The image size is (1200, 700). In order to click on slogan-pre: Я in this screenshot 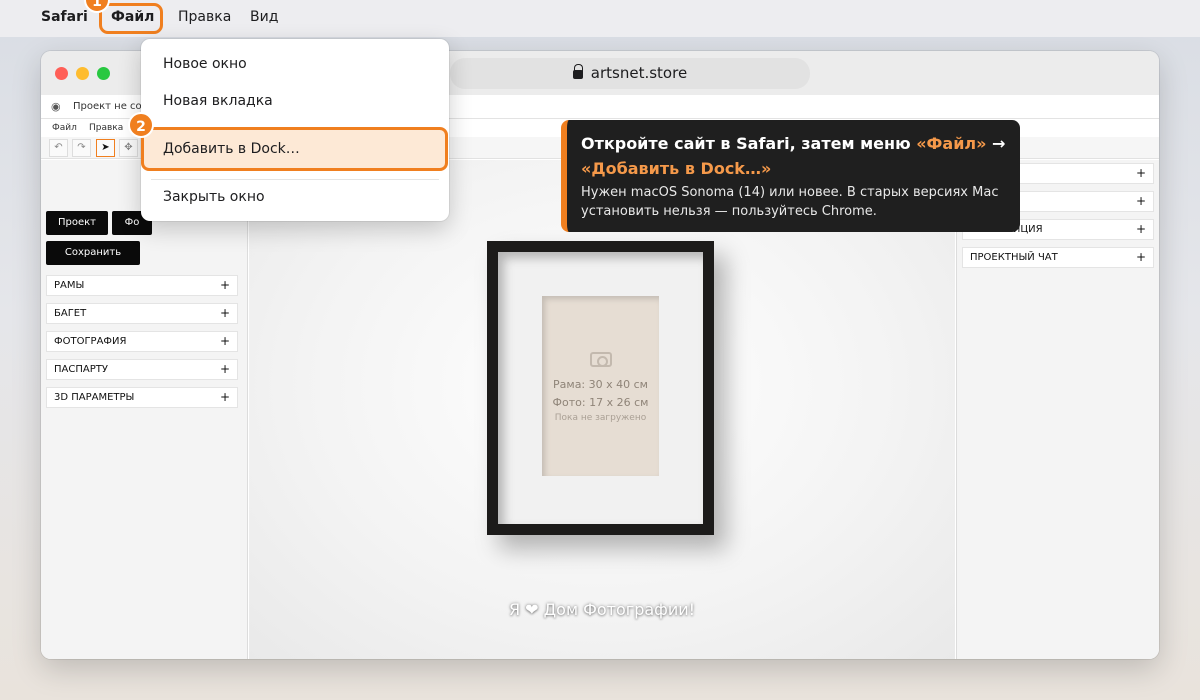, I will do `click(514, 609)`.